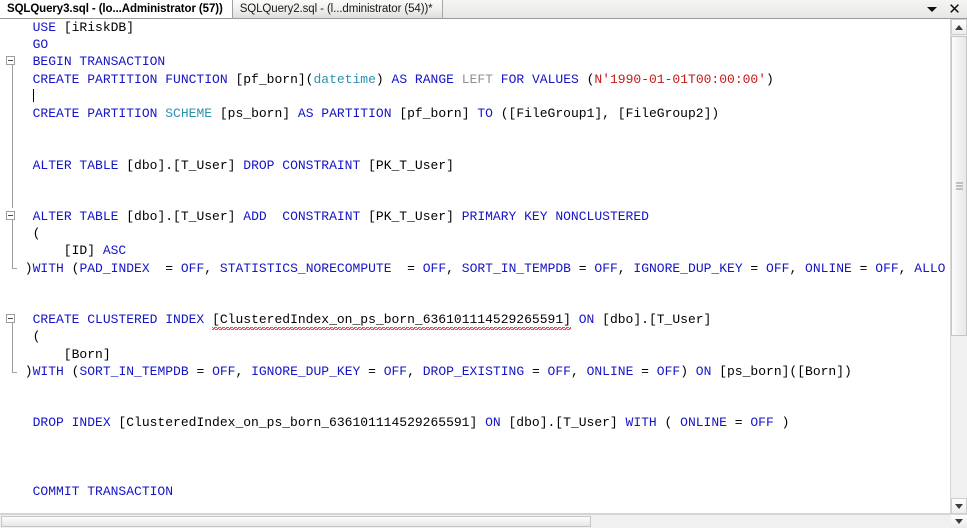 This screenshot has height=528, width=967. What do you see at coordinates (954, 9) in the screenshot?
I see `close-icon: ✕` at bounding box center [954, 9].